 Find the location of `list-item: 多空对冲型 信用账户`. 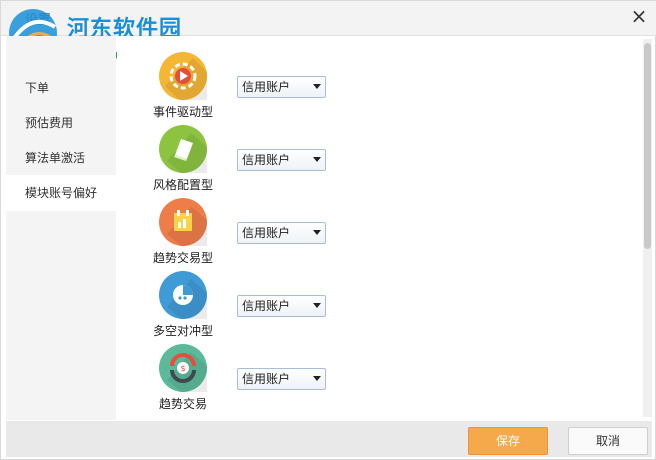

list-item: 多空对冲型 信用账户 is located at coordinates (377, 306).